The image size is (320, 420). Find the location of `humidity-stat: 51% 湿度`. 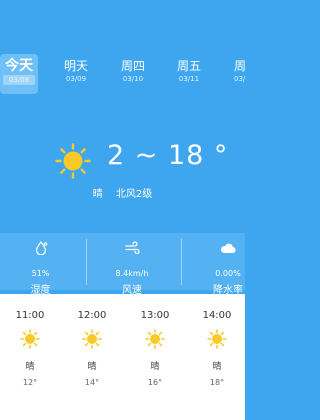

humidity-stat: 51% 湿度 is located at coordinates (40, 264).